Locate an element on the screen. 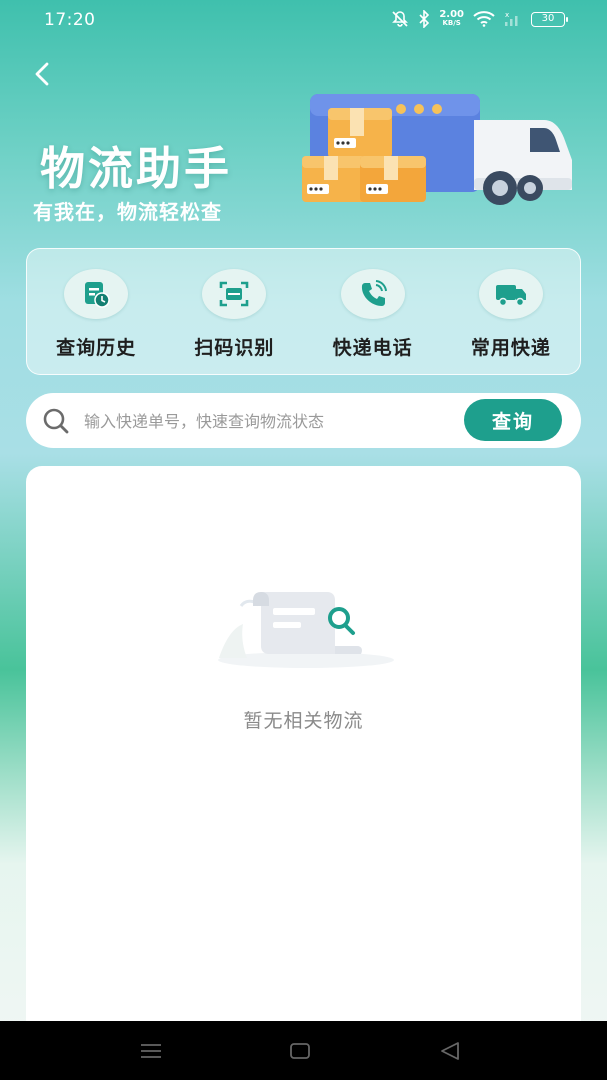 The width and height of the screenshot is (607, 1080). menu-icon is located at coordinates (151, 1051).